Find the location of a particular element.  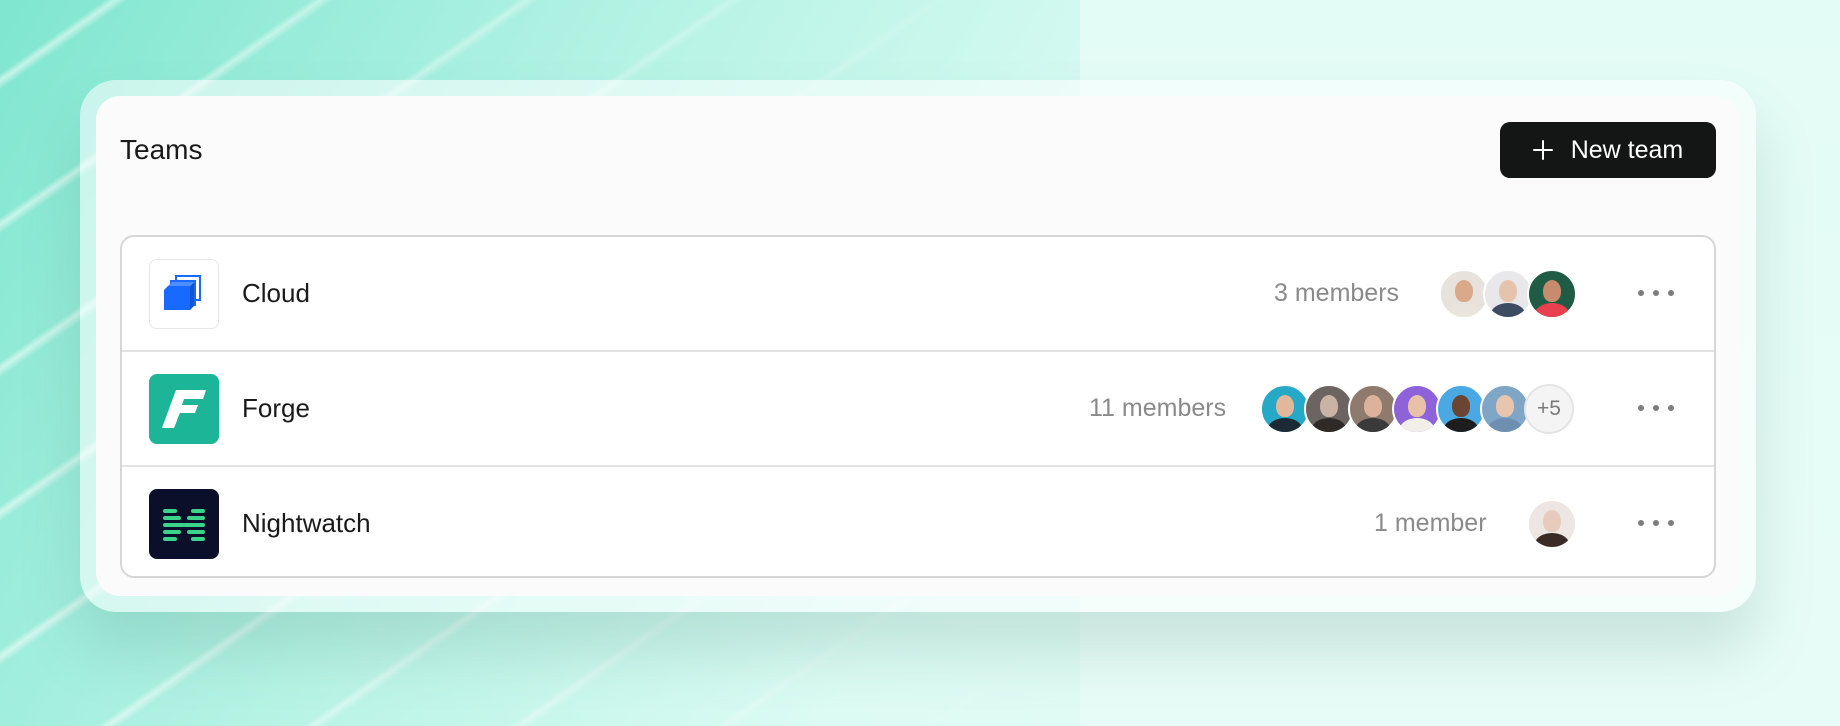

nightwatch-logo-icon is located at coordinates (184, 524).